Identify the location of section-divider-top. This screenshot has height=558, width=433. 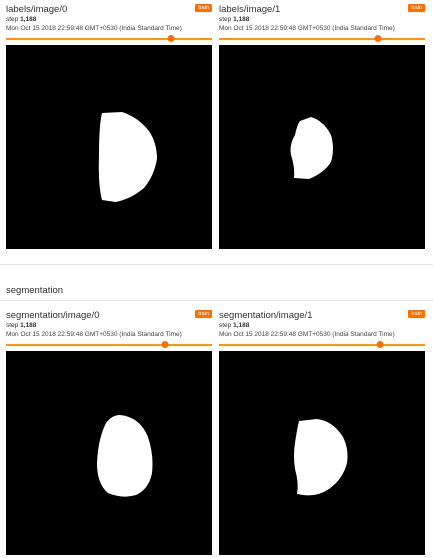
(216, 264).